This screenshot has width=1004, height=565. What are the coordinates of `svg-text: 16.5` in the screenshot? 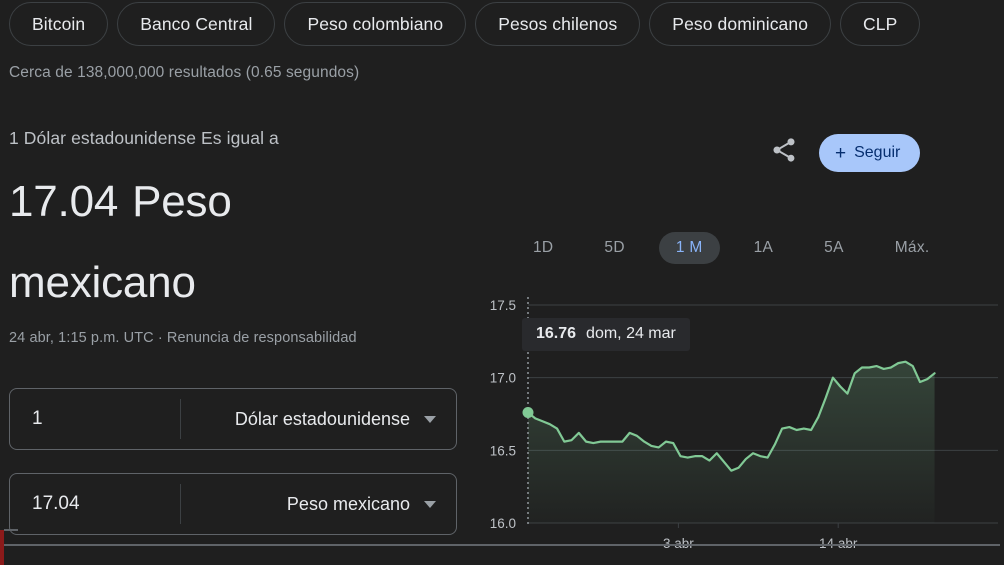 It's located at (503, 450).